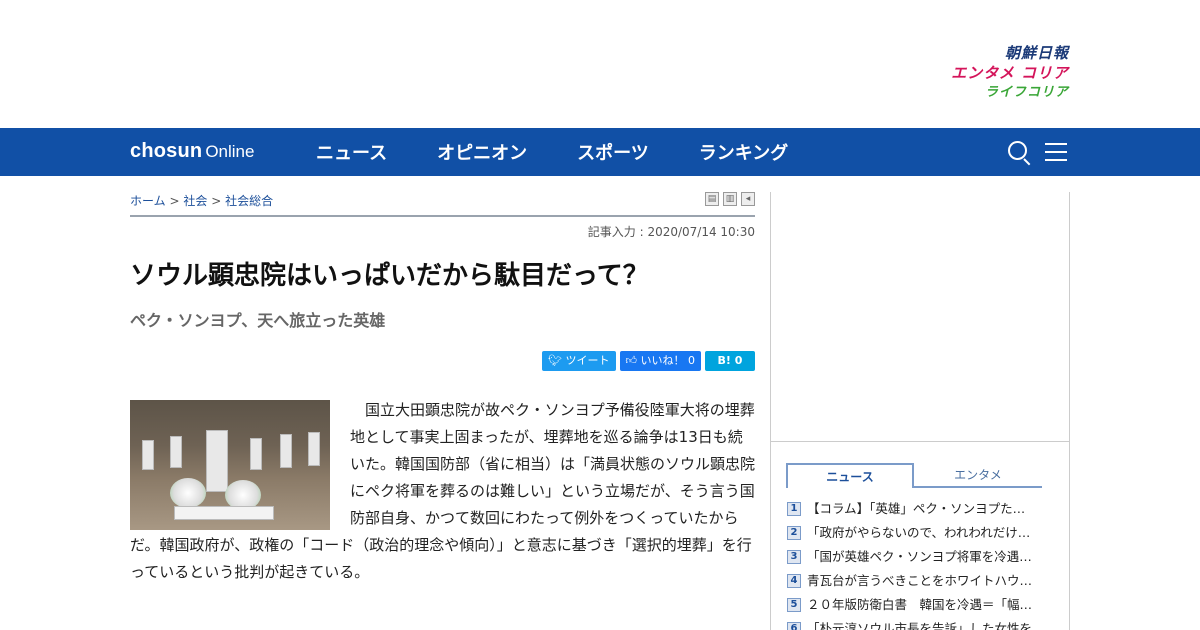 This screenshot has height=630, width=1200. Describe the element at coordinates (850, 475) in the screenshot. I see `tab-news: ニュース` at that location.